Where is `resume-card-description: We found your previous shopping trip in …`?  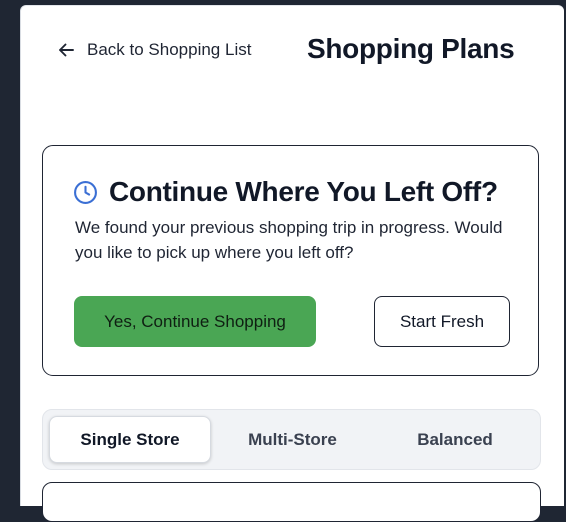
resume-card-description: We found your previous shopping trip in … is located at coordinates (289, 240).